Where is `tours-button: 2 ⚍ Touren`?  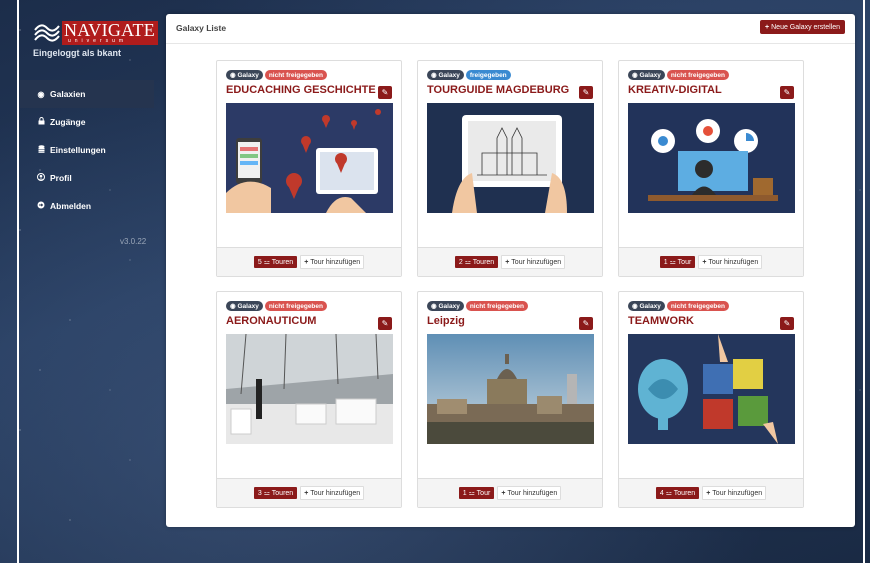
tours-button: 2 ⚍ Touren is located at coordinates (476, 262).